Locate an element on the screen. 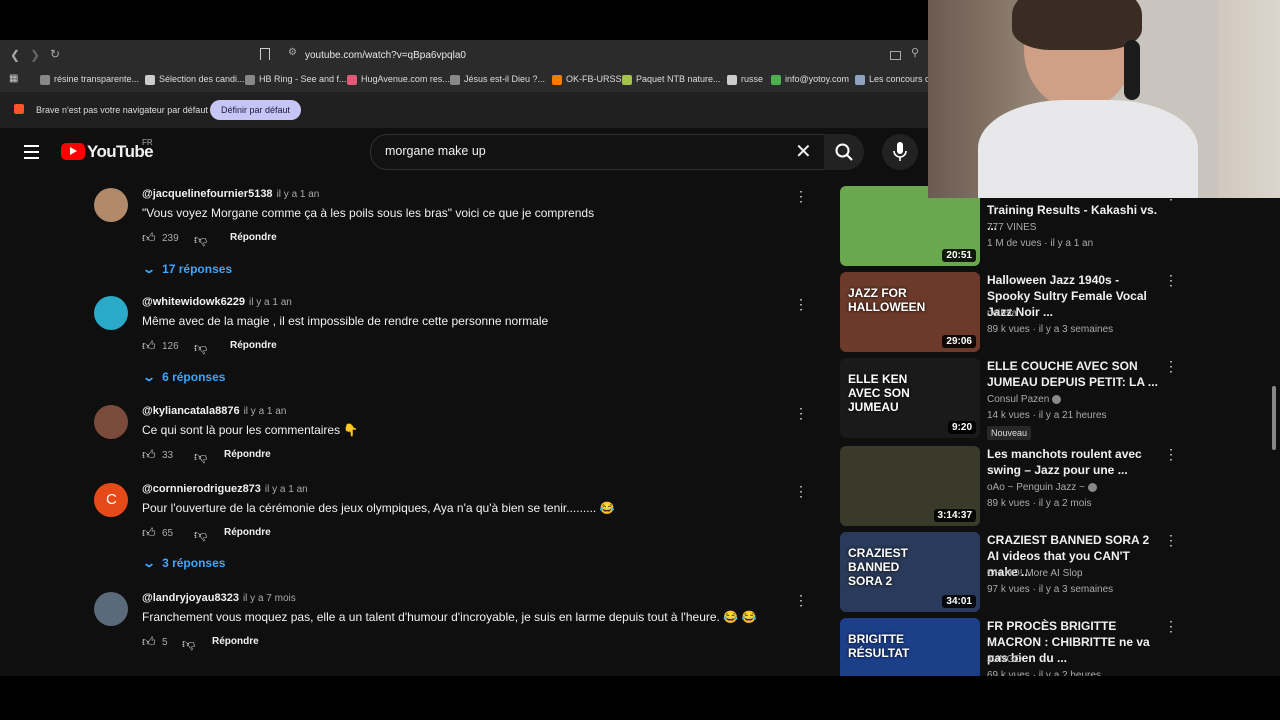 The image size is (1280, 720). cast-icon is located at coordinates (895, 55).